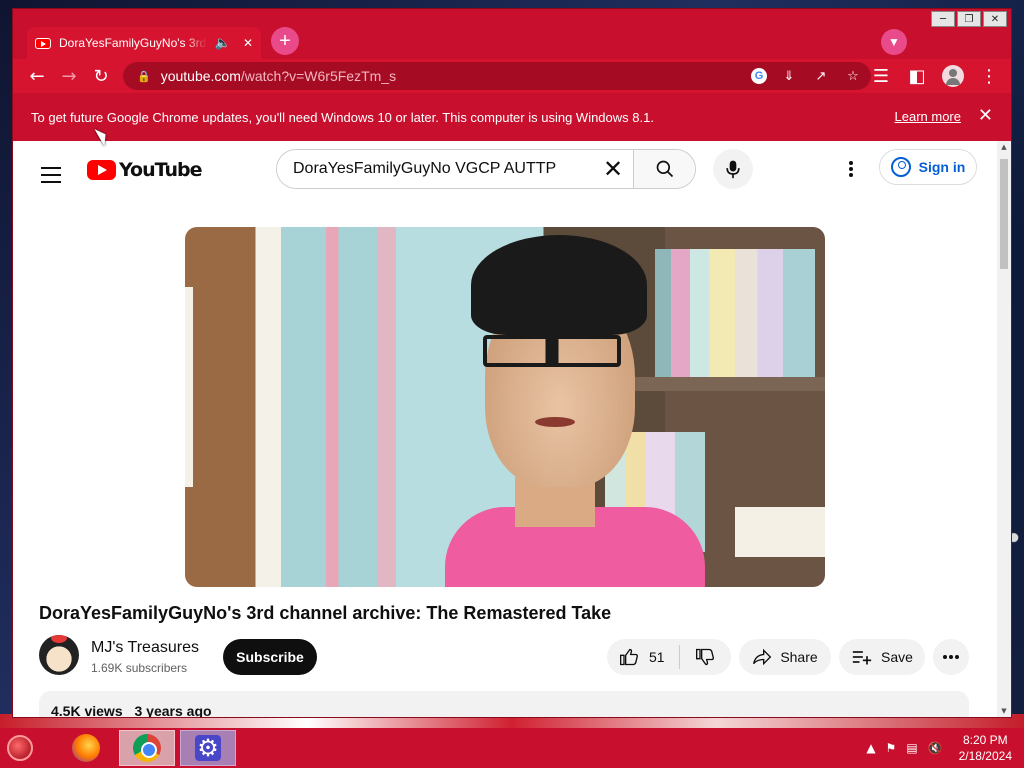 The height and width of the screenshot is (768, 1024). I want to click on google-lens-icon: G, so click(759, 76).